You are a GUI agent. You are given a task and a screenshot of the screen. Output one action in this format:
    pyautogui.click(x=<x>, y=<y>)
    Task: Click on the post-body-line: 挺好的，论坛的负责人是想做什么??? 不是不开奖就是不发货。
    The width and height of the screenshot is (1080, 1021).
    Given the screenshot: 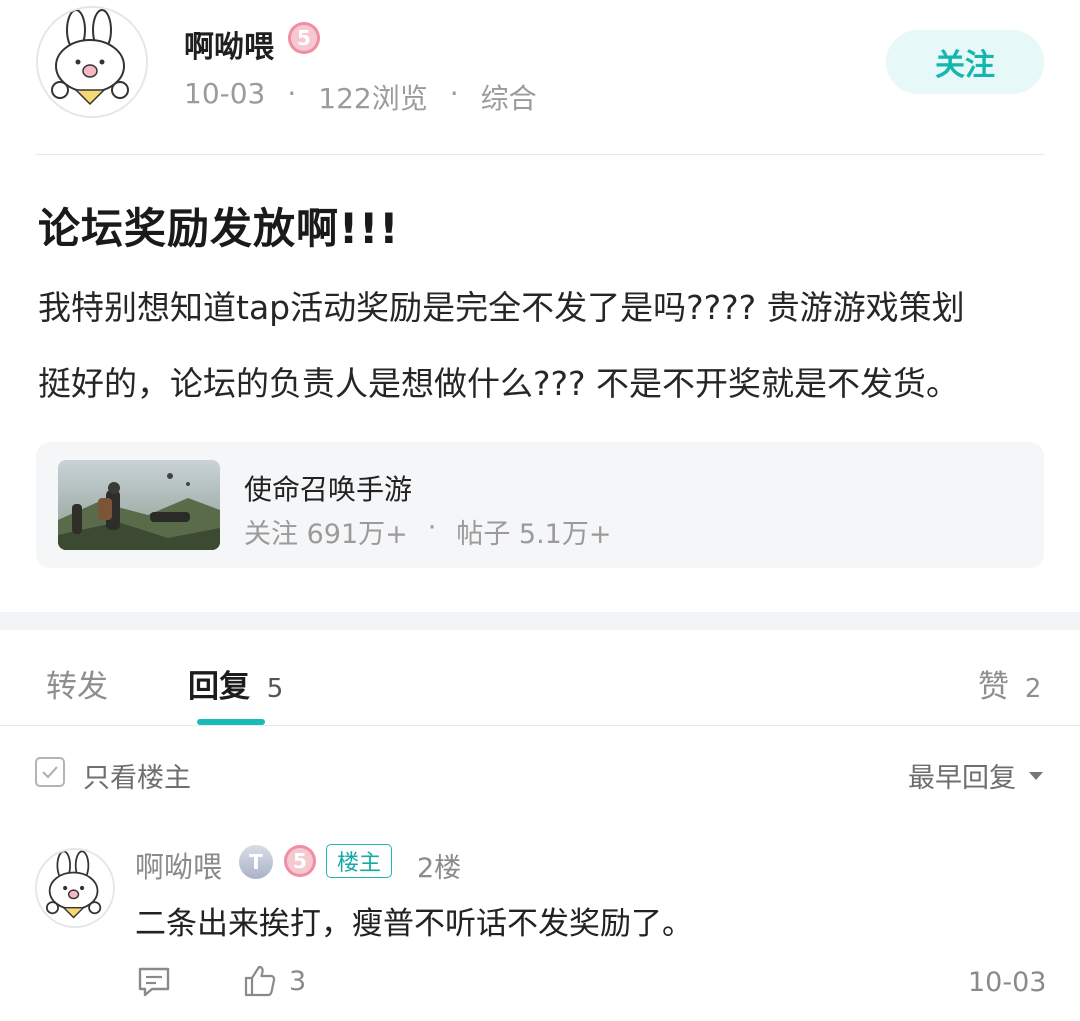 What is the action you would take?
    pyautogui.click(x=499, y=383)
    